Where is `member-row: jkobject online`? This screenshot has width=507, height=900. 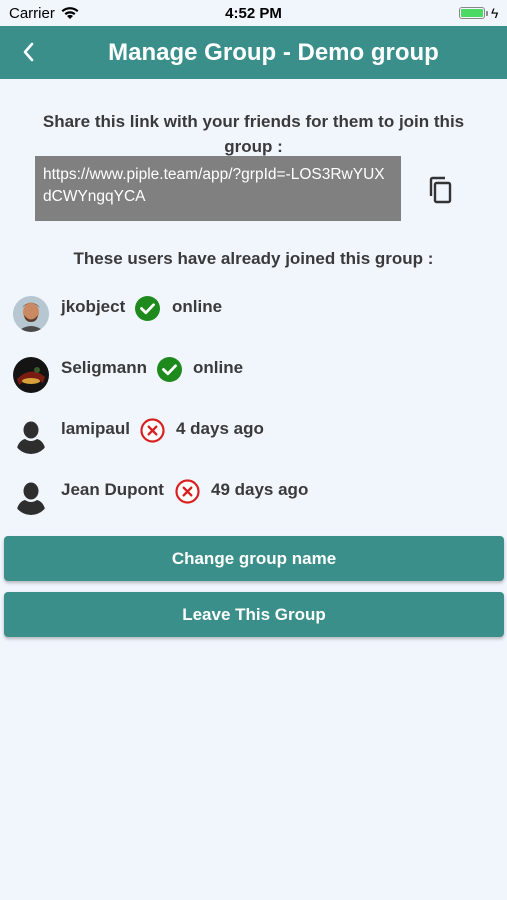
member-row: jkobject online is located at coordinates (253, 316).